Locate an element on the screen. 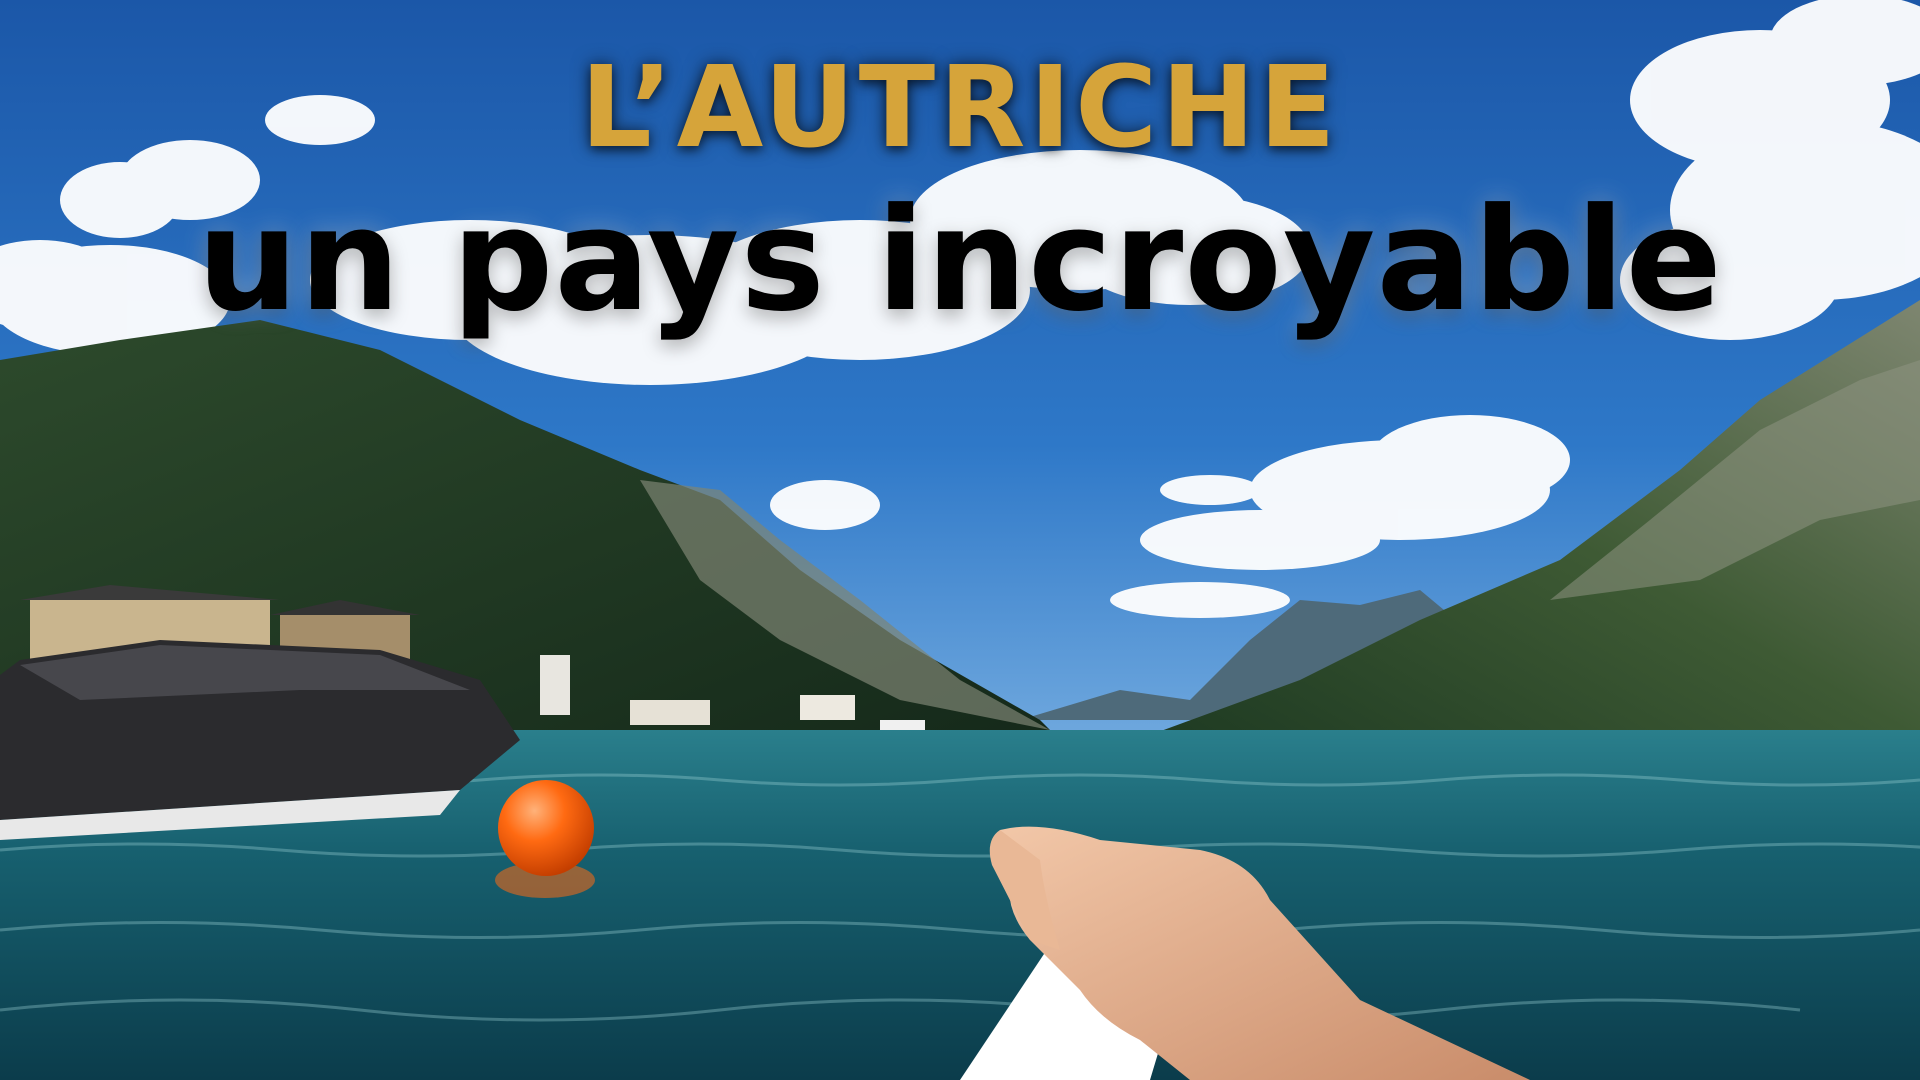 Image resolution: width=1920 pixels, height=1080 pixels. title-country: L’AUTRICHE is located at coordinates (960, 108).